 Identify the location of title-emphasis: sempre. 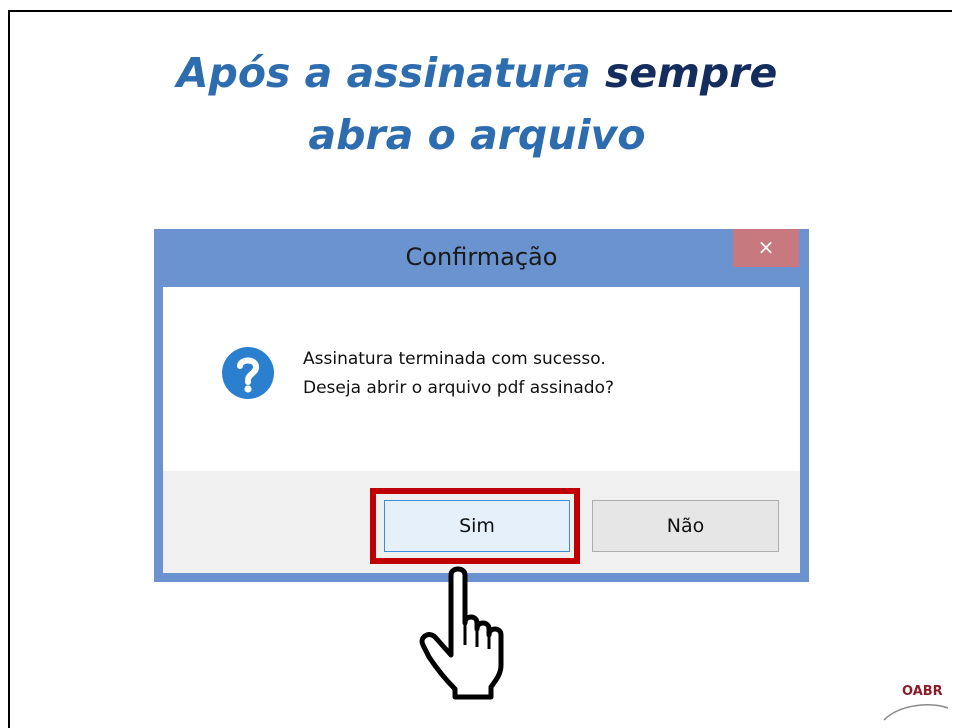
(691, 73).